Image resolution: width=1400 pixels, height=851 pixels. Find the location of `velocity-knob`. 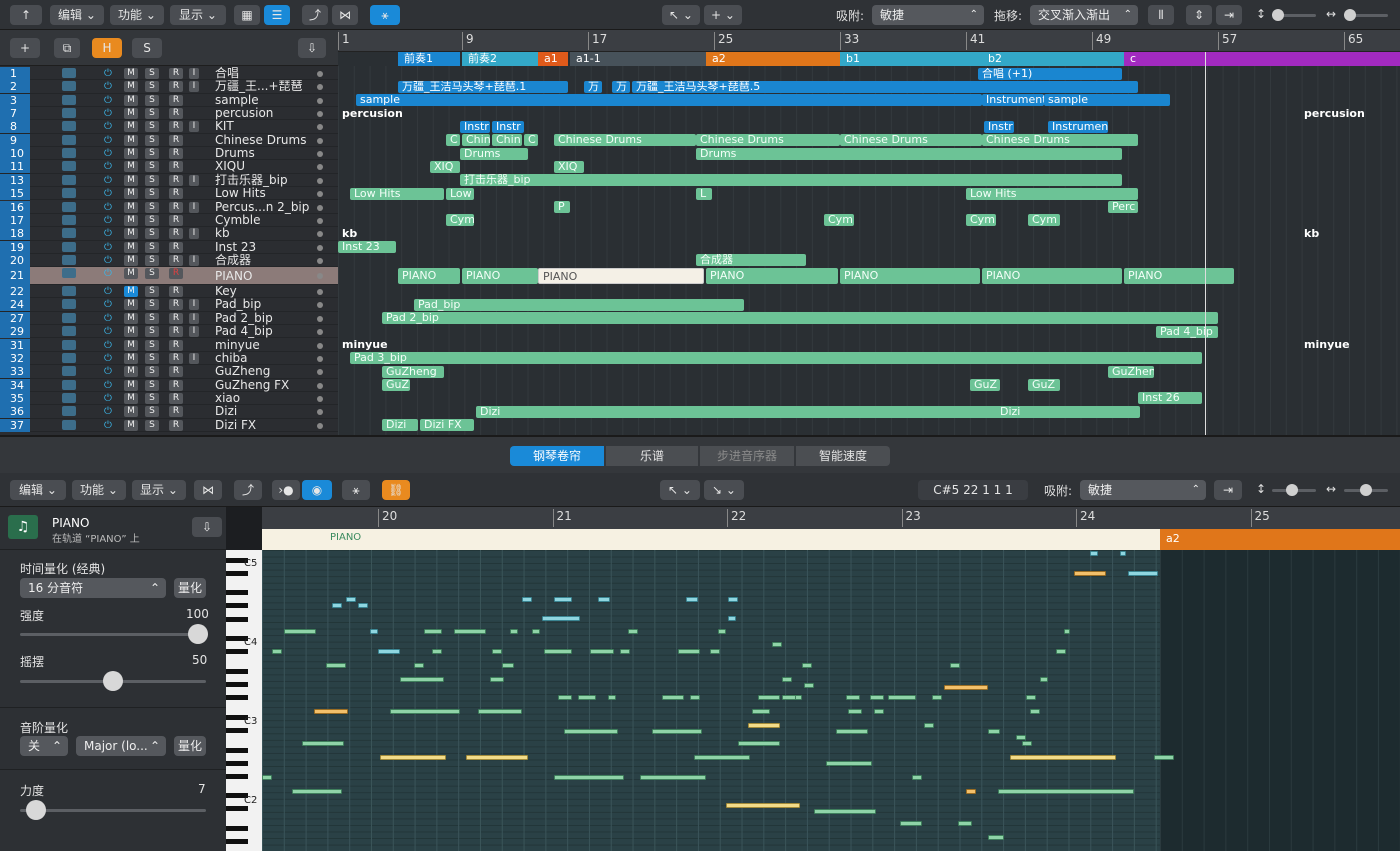

velocity-knob is located at coordinates (36, 810).